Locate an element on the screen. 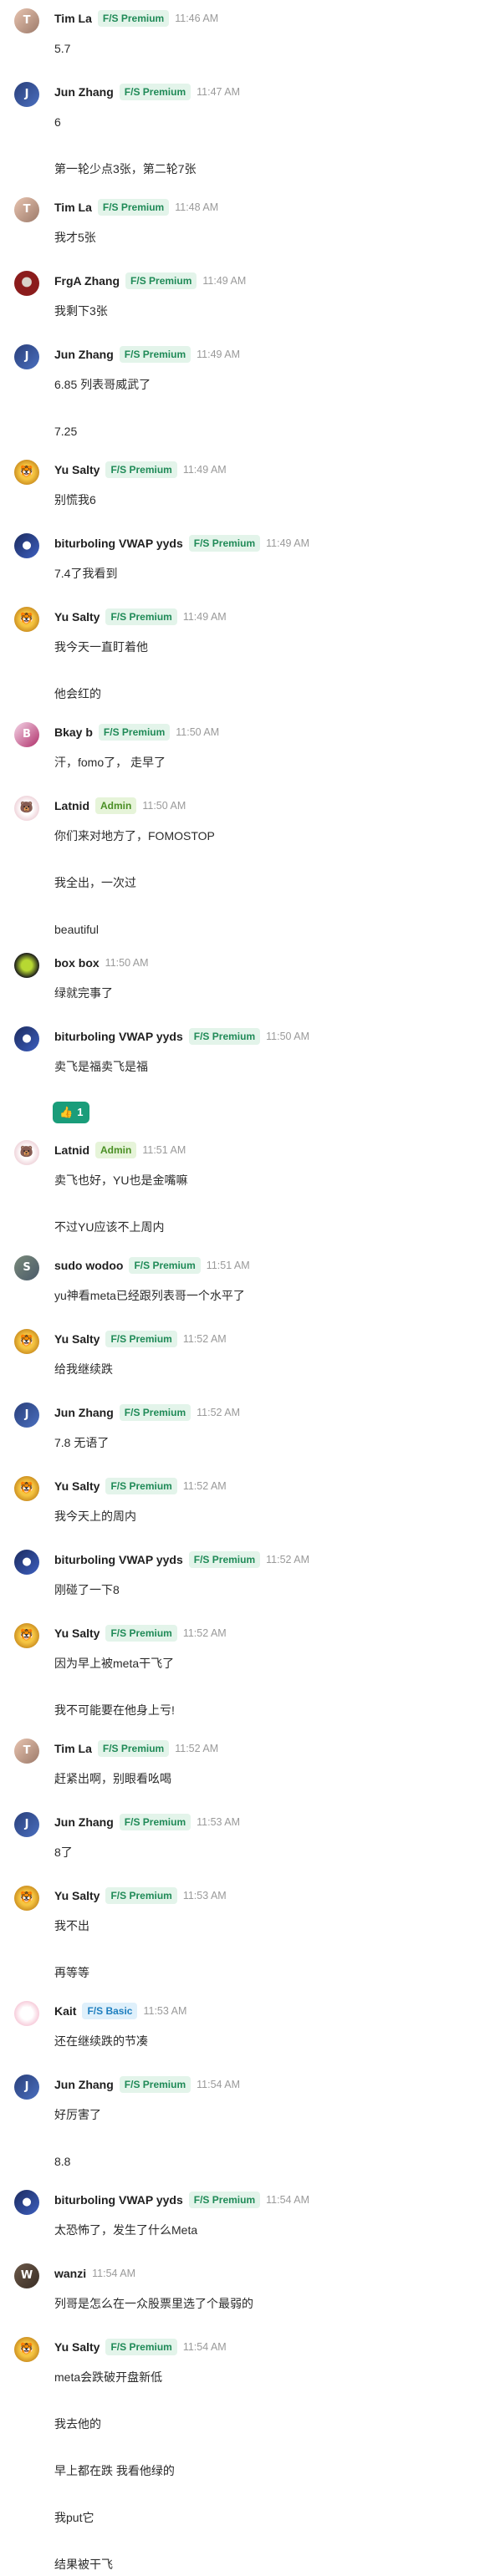  message-header: Jun Zhang F/S Premium 11:47 AM is located at coordinates (147, 92).